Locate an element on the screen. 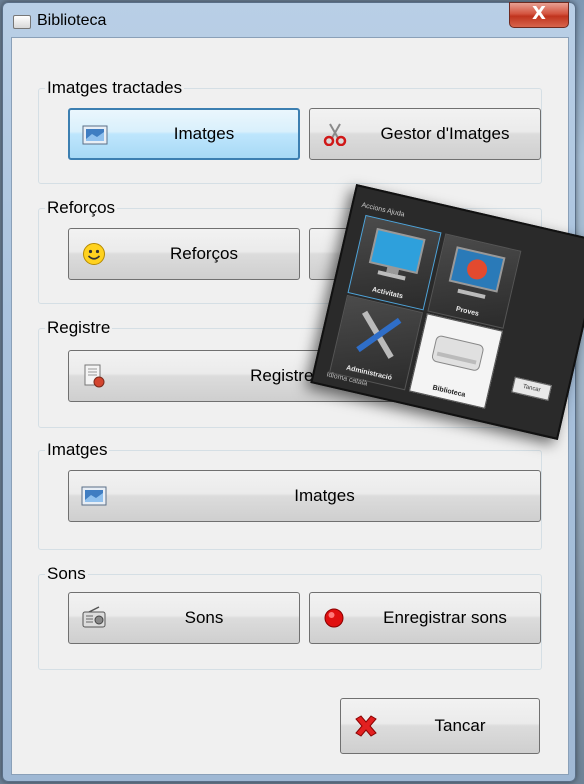 The height and width of the screenshot is (784, 584). group-legend-treated: Imatges tractades is located at coordinates (115, 87).